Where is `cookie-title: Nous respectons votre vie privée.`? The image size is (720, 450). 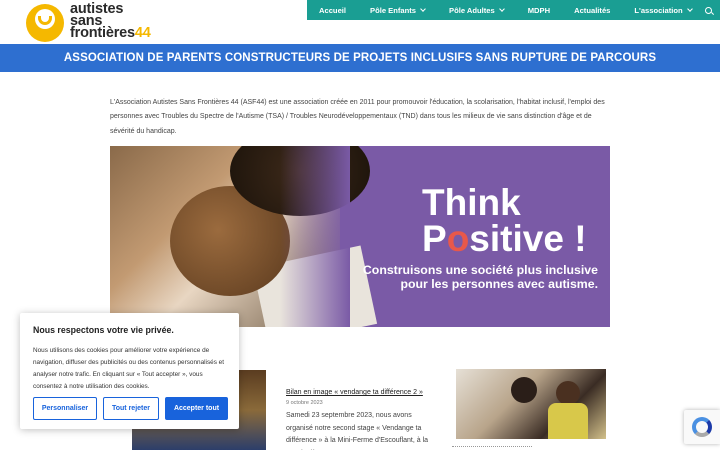 cookie-title: Nous respectons votre vie privée. is located at coordinates (103, 330).